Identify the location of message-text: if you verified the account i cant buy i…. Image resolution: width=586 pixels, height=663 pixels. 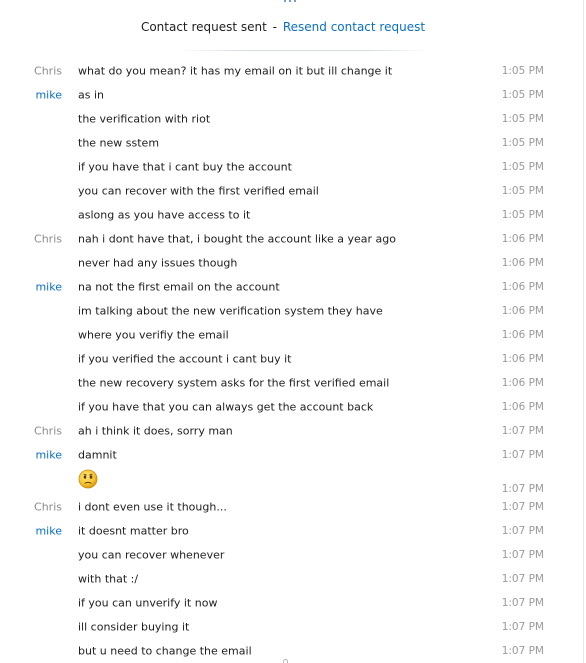
(185, 359).